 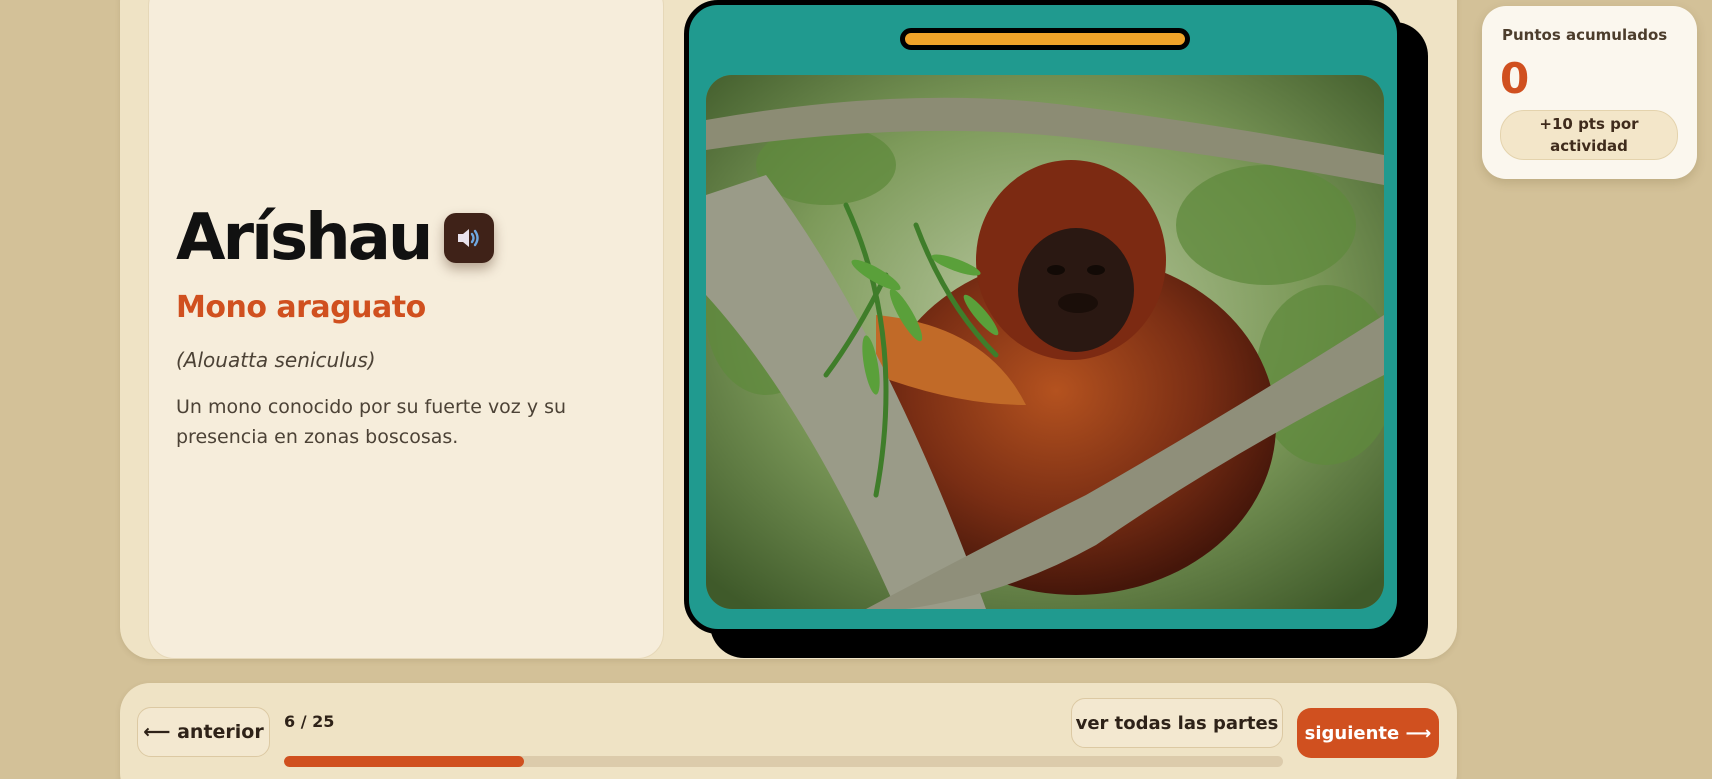 I want to click on points-per-activity-badge: +10 pts por actividad, so click(x=1589, y=135).